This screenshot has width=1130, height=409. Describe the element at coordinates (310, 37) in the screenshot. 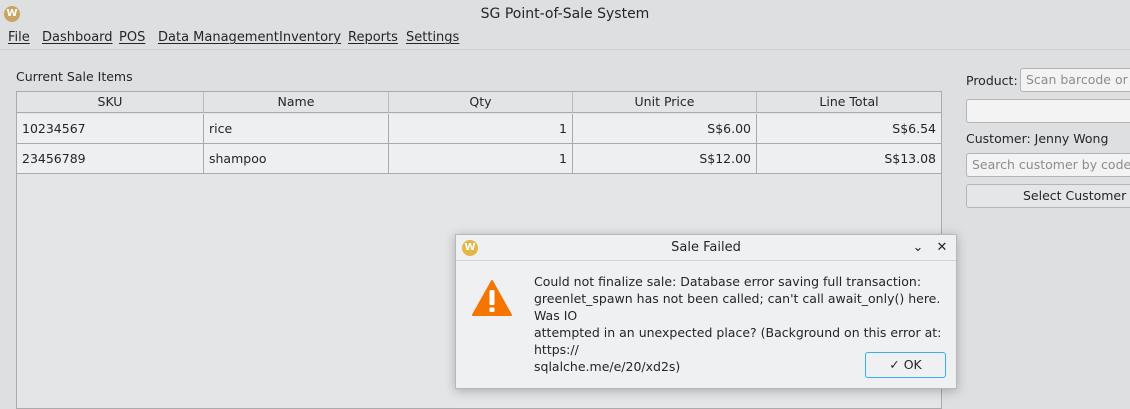

I see `menu-inventory: Inventory` at that location.